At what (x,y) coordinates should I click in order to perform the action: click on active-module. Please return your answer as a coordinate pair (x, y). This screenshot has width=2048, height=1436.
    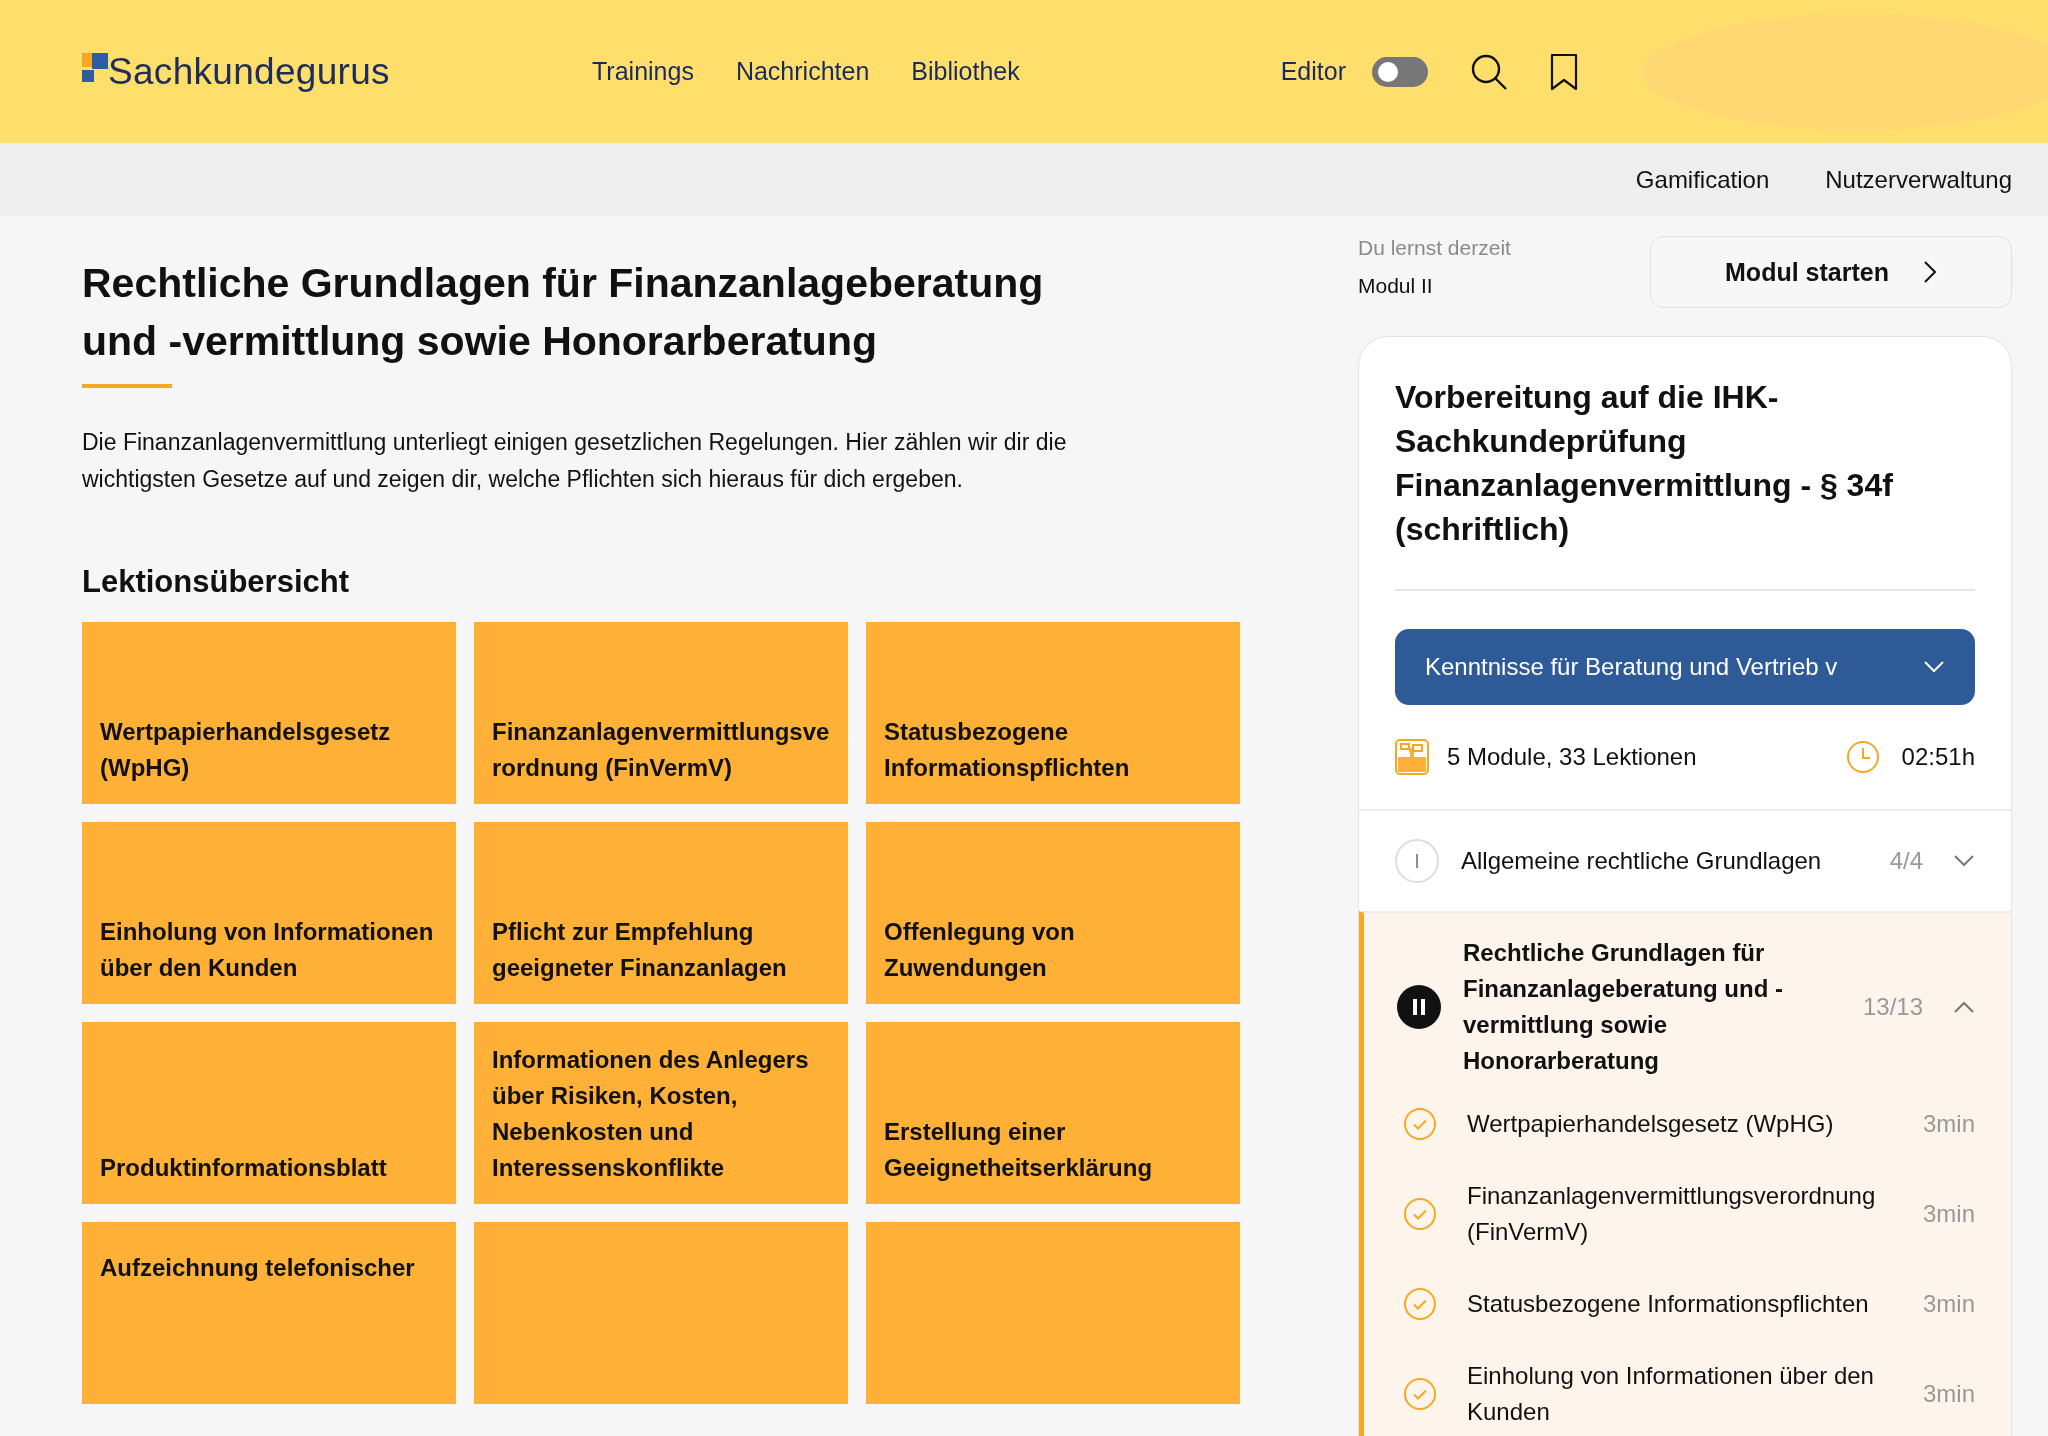
    Looking at the image, I should click on (1685, 1173).